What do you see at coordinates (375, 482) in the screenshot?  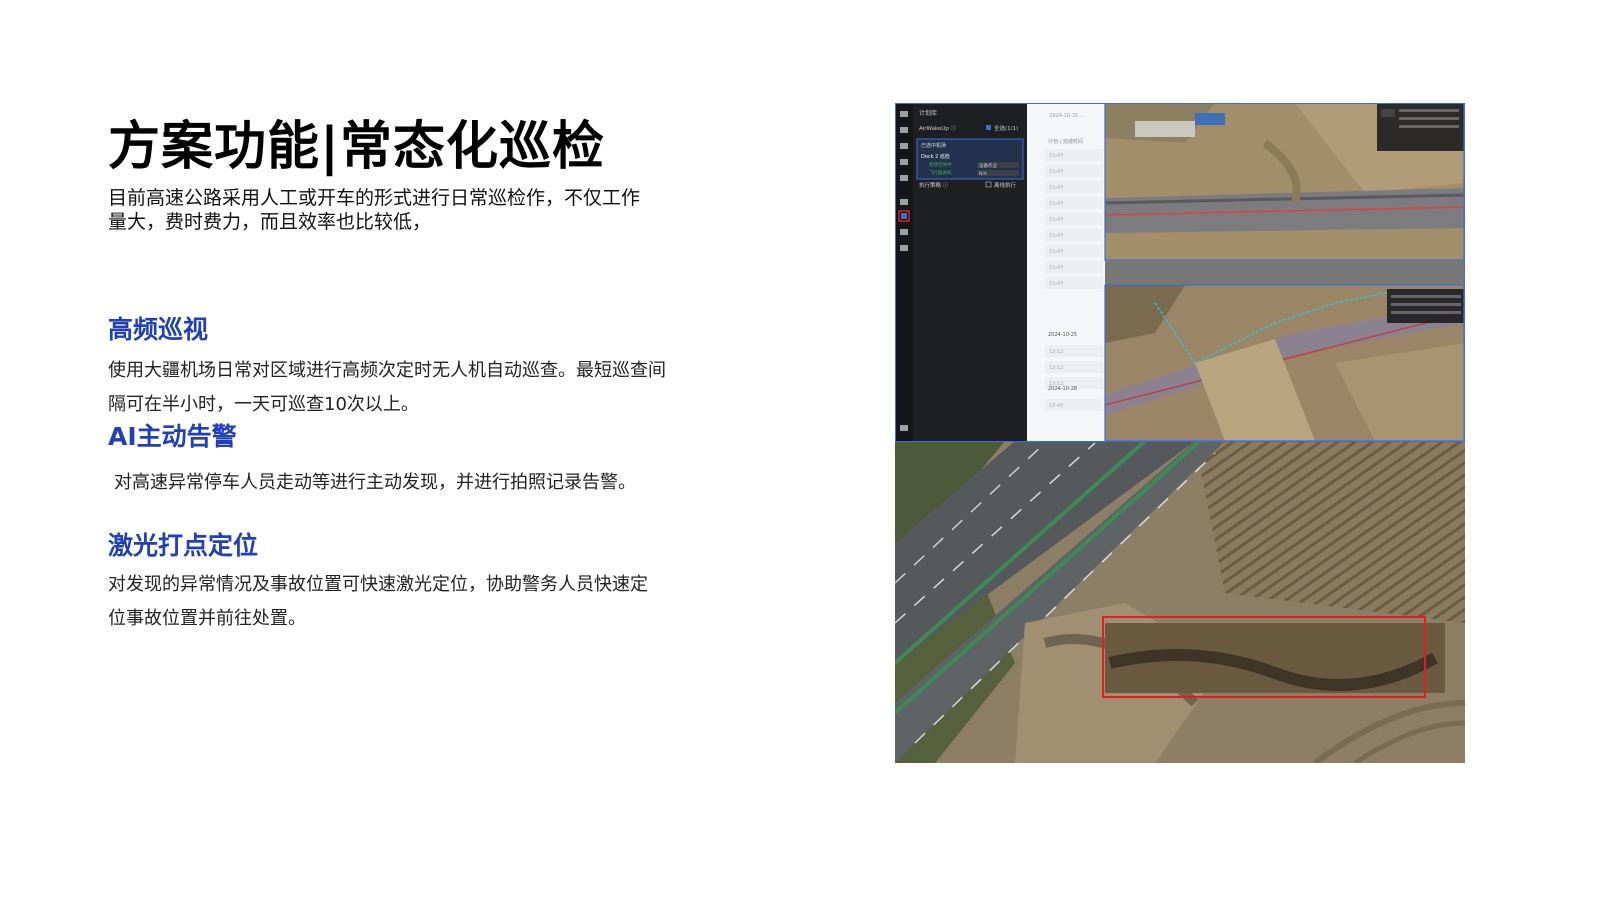 I see `section-body-ai-alert: 对高速异常停车人员走动等进行主动发现，并进行拍照记录告警。` at bounding box center [375, 482].